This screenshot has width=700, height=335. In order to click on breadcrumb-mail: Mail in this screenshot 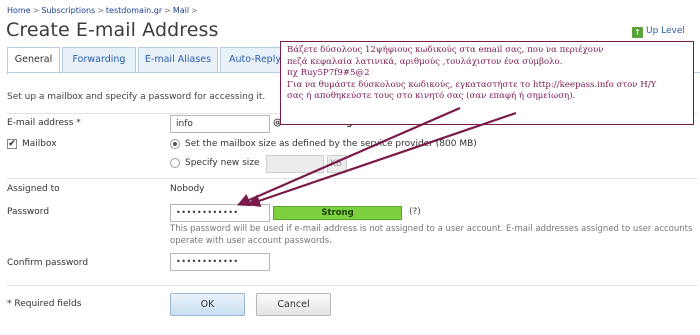, I will do `click(181, 10)`.